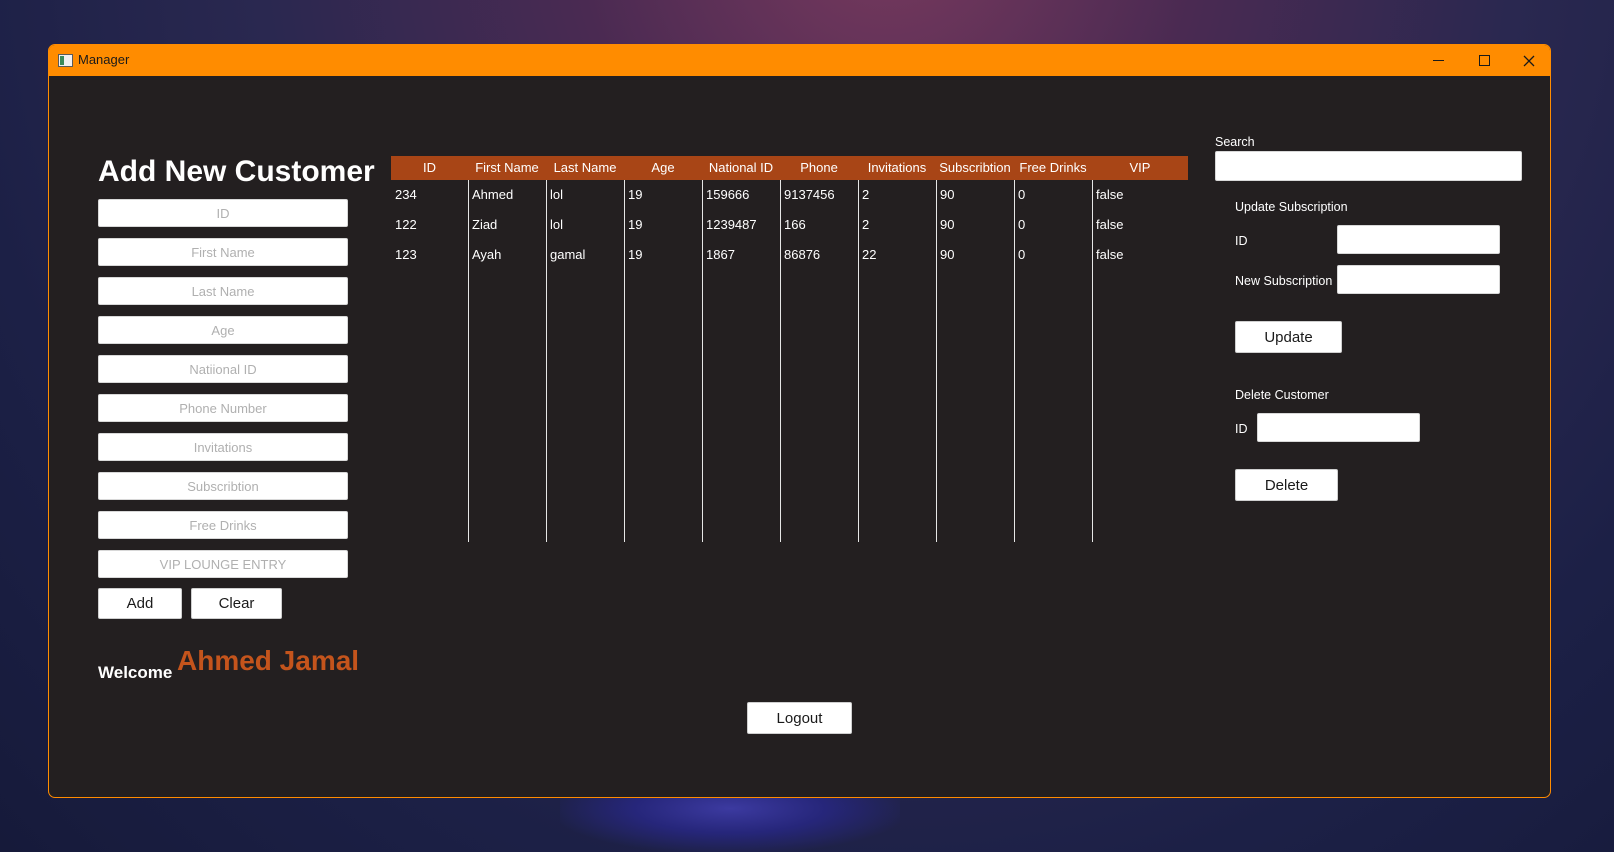  Describe the element at coordinates (485, 224) in the screenshot. I see `table-cell: Ziad` at that location.